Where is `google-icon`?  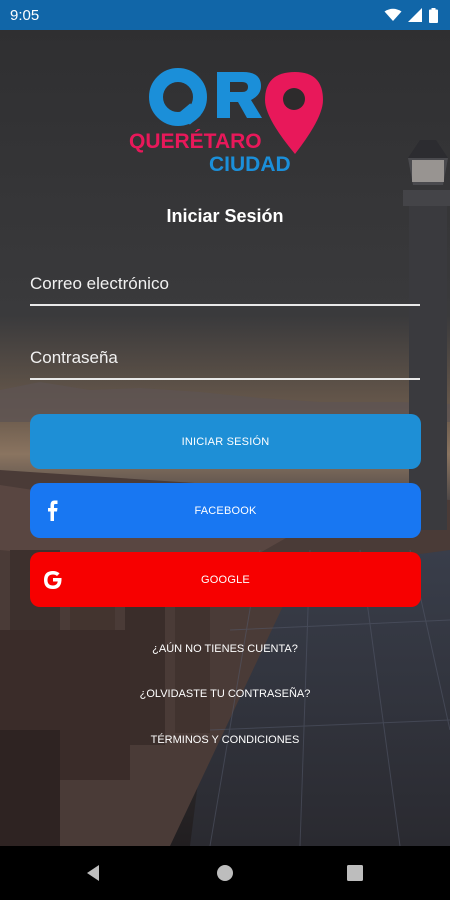
google-icon is located at coordinates (53, 580).